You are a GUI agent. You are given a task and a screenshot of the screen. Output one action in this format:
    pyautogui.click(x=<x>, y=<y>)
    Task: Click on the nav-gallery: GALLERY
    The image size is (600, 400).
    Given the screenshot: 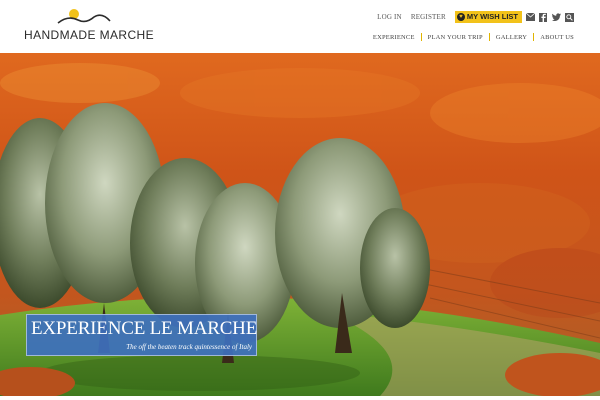 What is the action you would take?
    pyautogui.click(x=511, y=37)
    